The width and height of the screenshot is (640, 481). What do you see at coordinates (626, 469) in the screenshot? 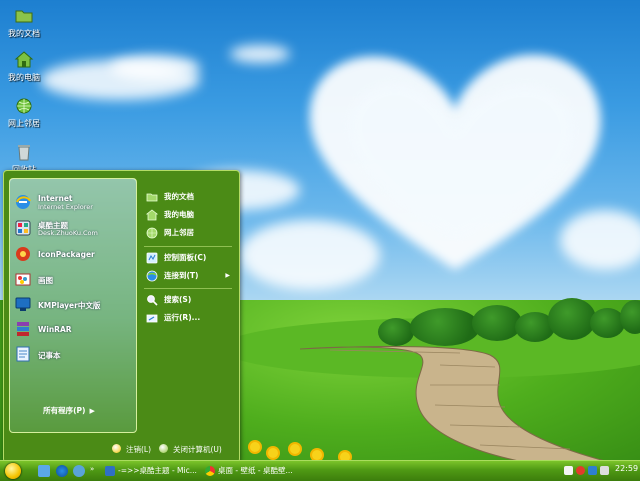
I see `clock: 22:59` at bounding box center [626, 469].